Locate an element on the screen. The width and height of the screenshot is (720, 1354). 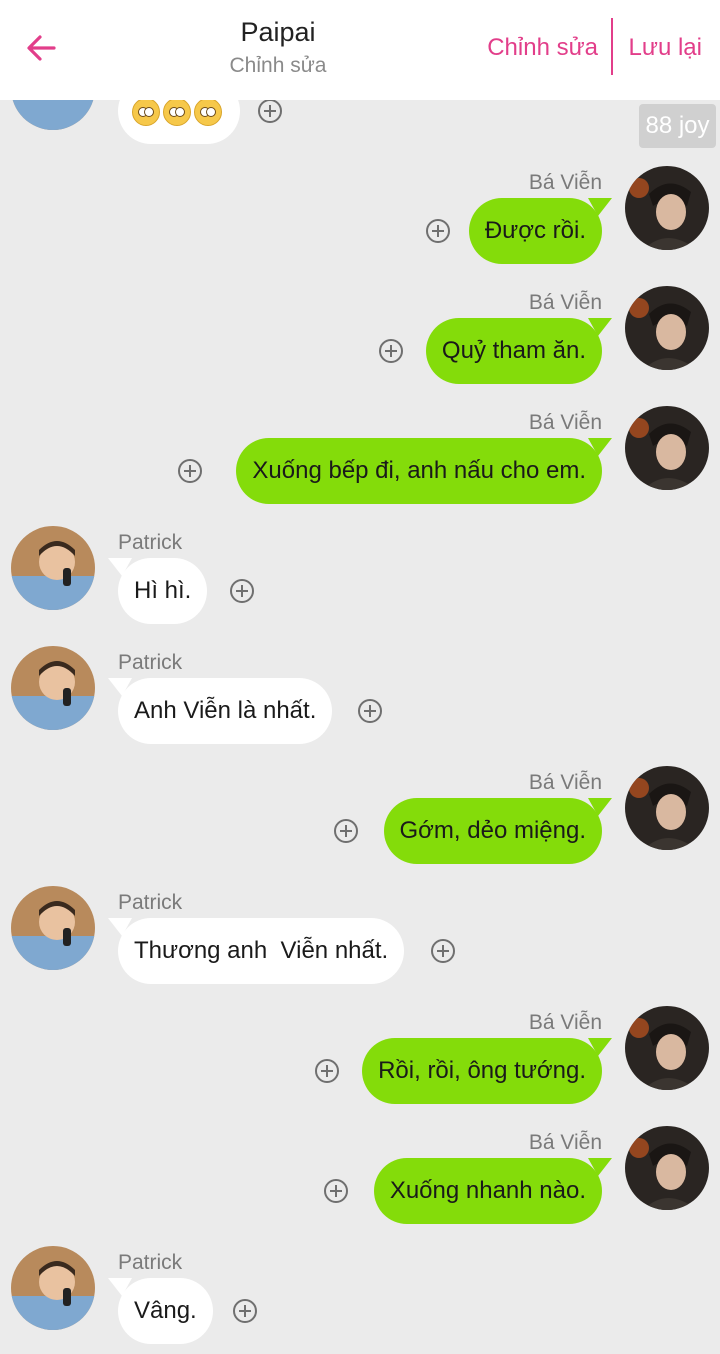
back-button is located at coordinates (42, 48).